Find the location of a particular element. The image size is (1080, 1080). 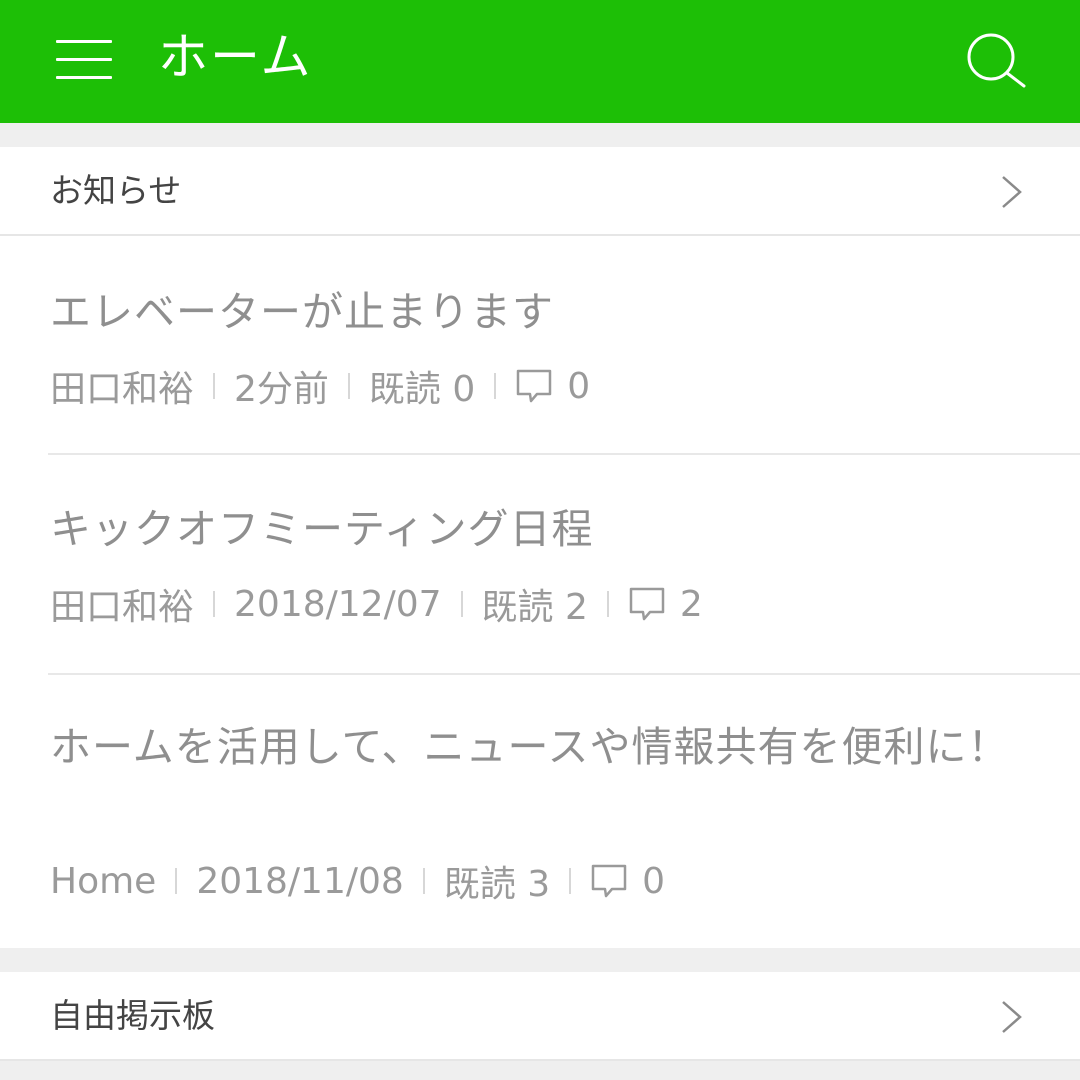

post-meta: Home 2018/11/08 既読 3 0 is located at coordinates (357, 881).